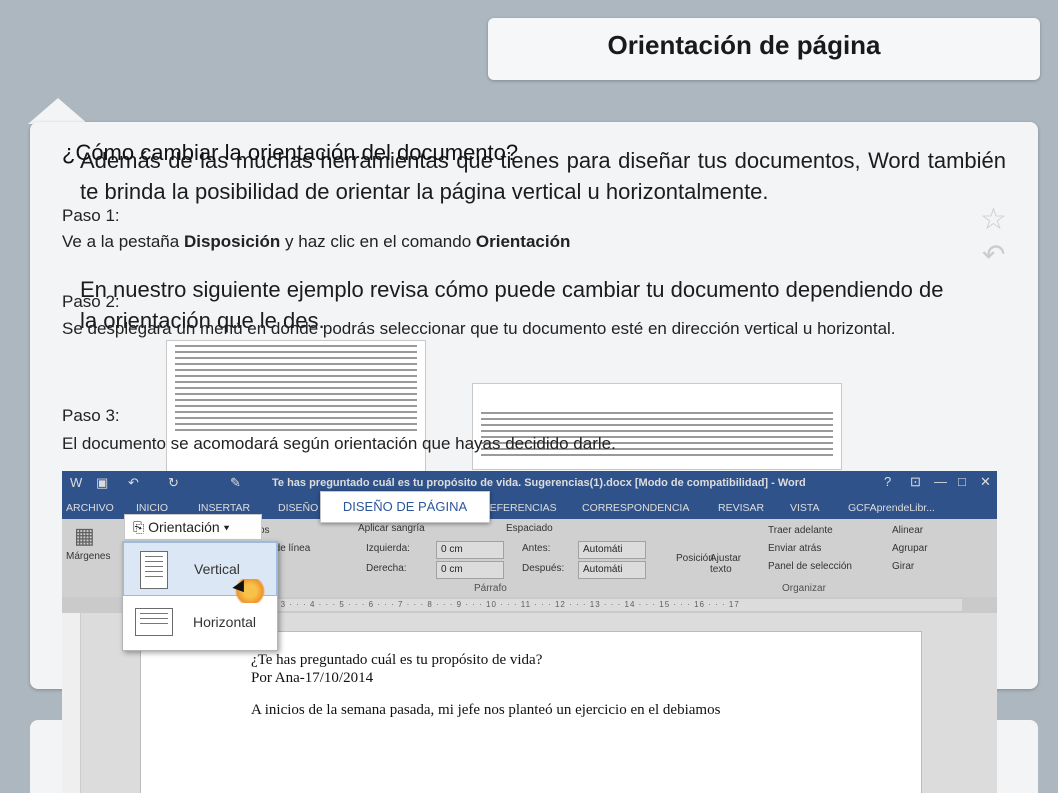 The image size is (1058, 793). I want to click on indent-header: Aplicar sangría, so click(391, 528).